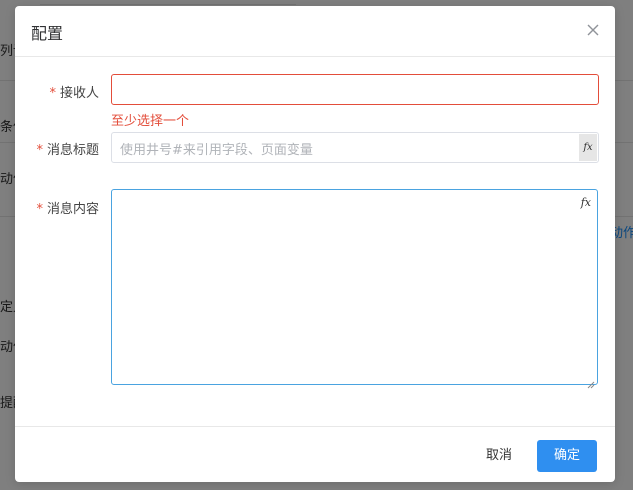  What do you see at coordinates (567, 456) in the screenshot?
I see `confirm-button: 确定` at bounding box center [567, 456].